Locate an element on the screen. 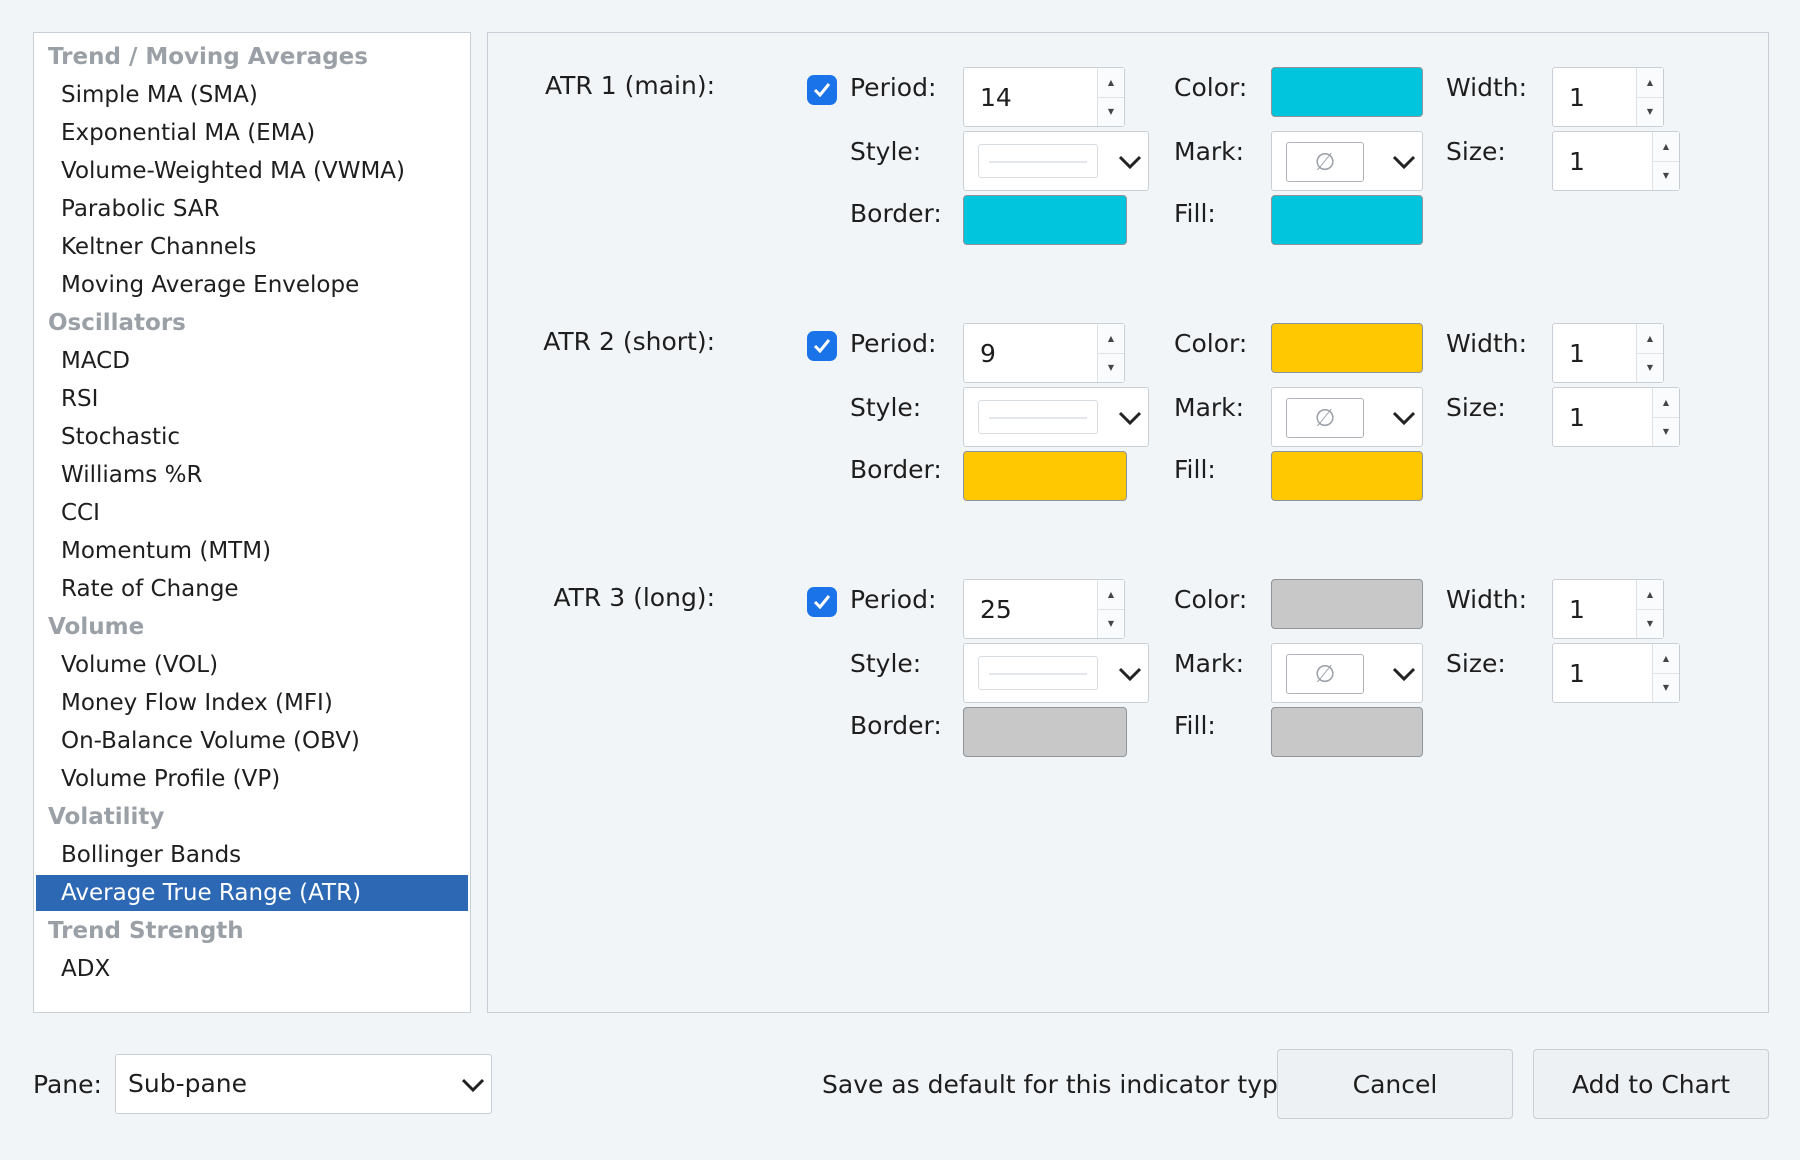 The height and width of the screenshot is (1160, 1800). indicator-list-item: Volume-Weighted MA (VWMA) is located at coordinates (252, 171).